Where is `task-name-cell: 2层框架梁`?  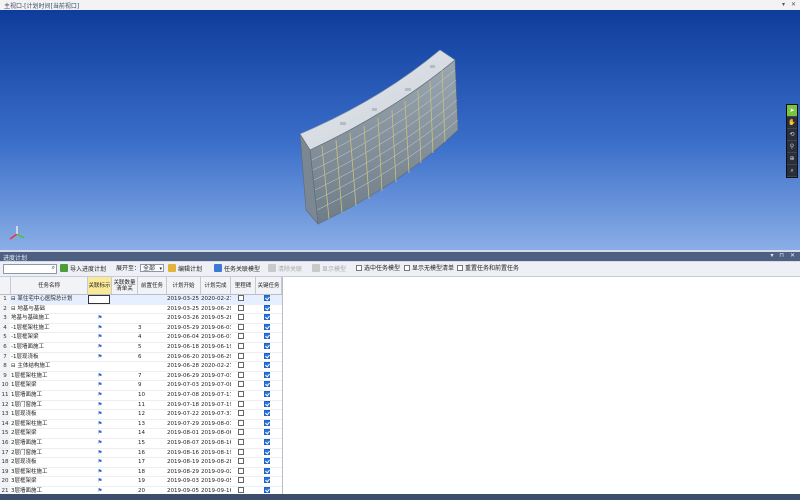
task-name-cell: 2层框架梁 is located at coordinates (49, 433).